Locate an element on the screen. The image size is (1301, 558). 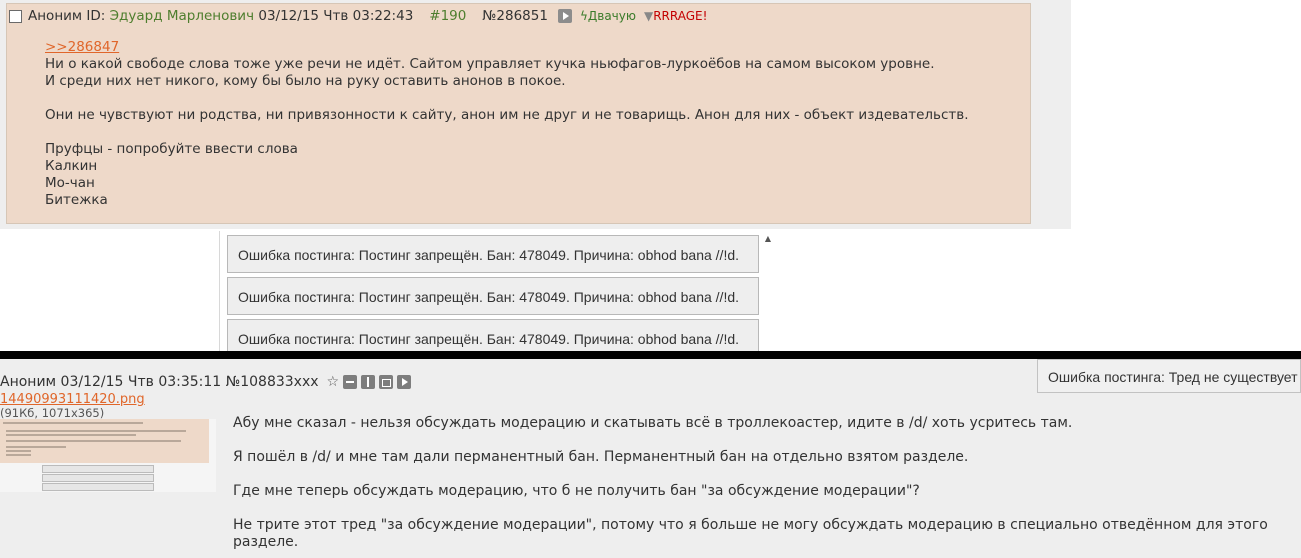
favorite-star-icon: ☆ is located at coordinates (333, 382).